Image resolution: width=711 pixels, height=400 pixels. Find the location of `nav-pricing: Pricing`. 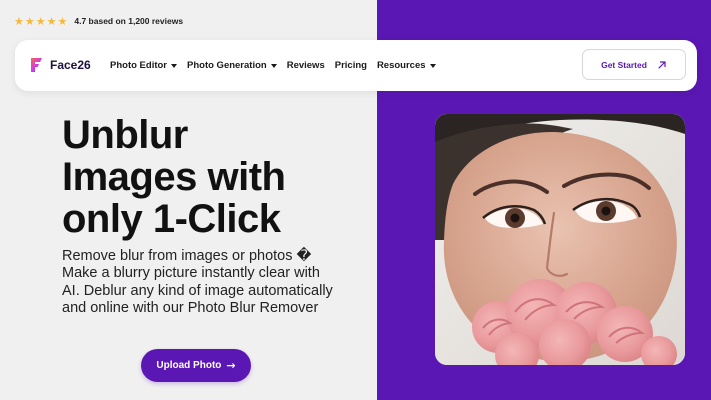

nav-pricing: Pricing is located at coordinates (351, 65).